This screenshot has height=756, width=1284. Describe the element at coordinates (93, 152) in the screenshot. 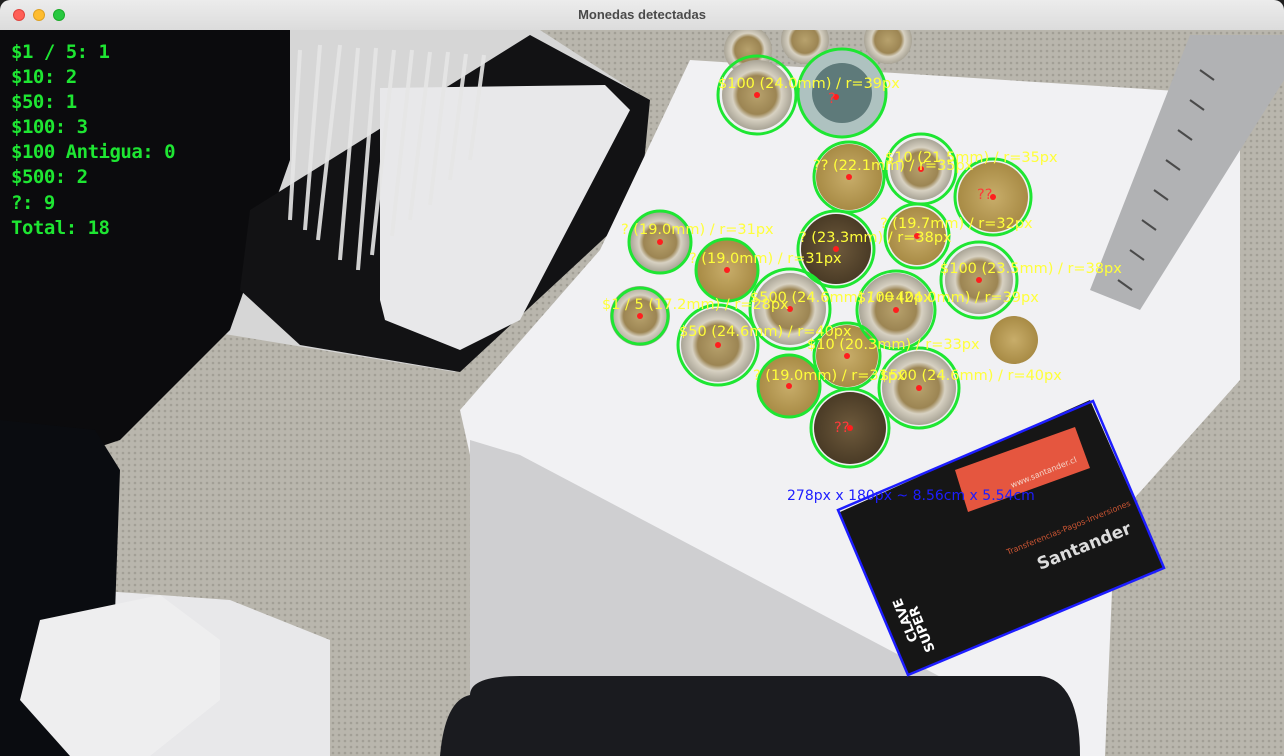

I see `count-100-old: $100 Antigua: 0` at that location.